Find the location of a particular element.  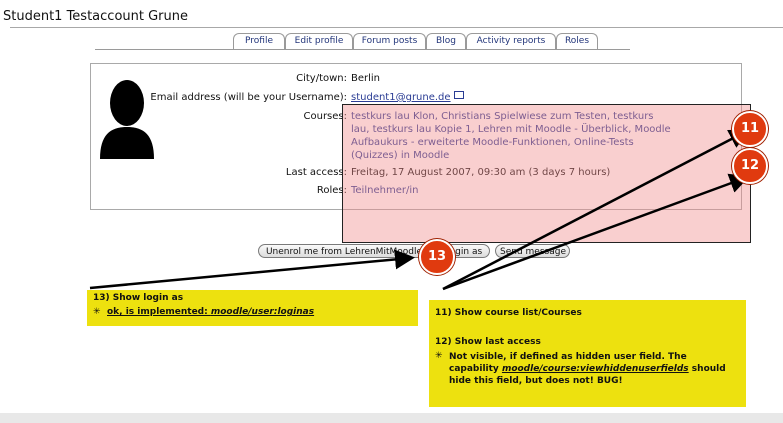

user-avatar-icon is located at coordinates (127, 119).